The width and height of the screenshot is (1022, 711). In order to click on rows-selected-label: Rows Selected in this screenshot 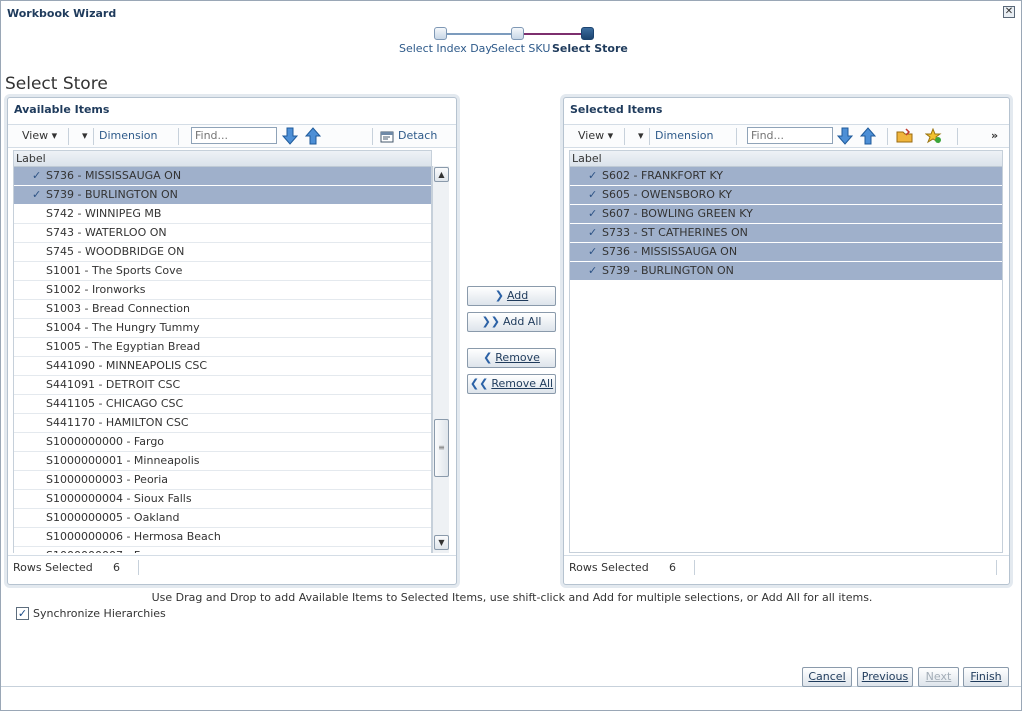, I will do `click(53, 567)`.